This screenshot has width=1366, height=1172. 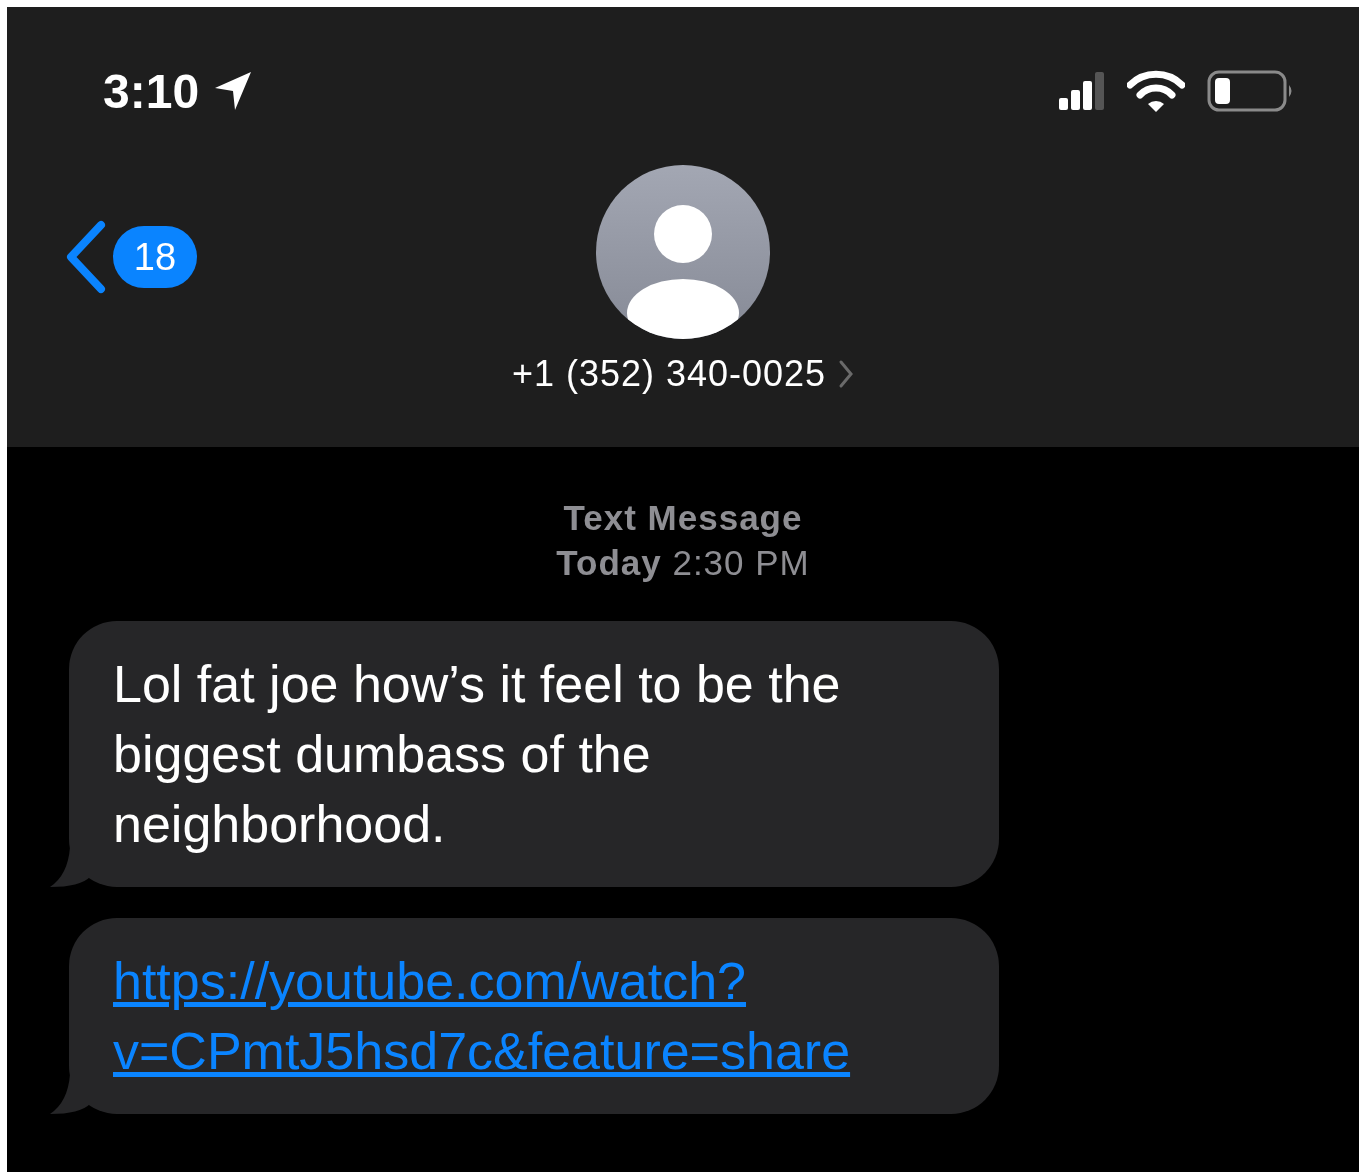 What do you see at coordinates (151, 91) in the screenshot?
I see `status-time: 3:10` at bounding box center [151, 91].